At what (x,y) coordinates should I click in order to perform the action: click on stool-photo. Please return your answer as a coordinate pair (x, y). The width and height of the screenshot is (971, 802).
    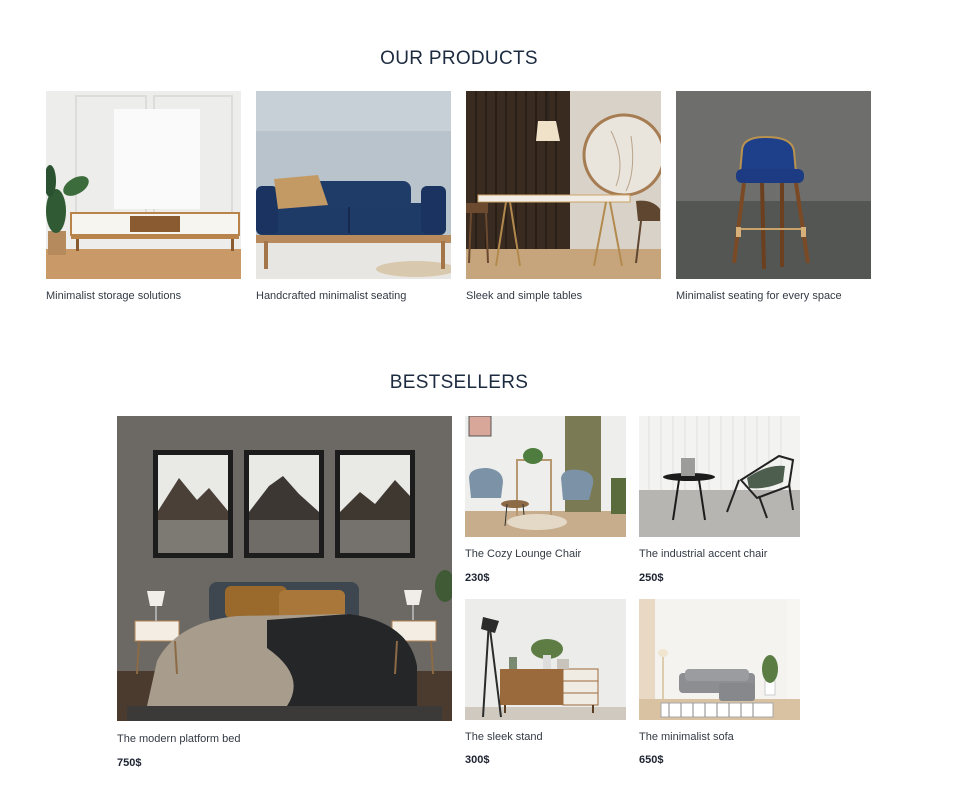
    Looking at the image, I should click on (773, 185).